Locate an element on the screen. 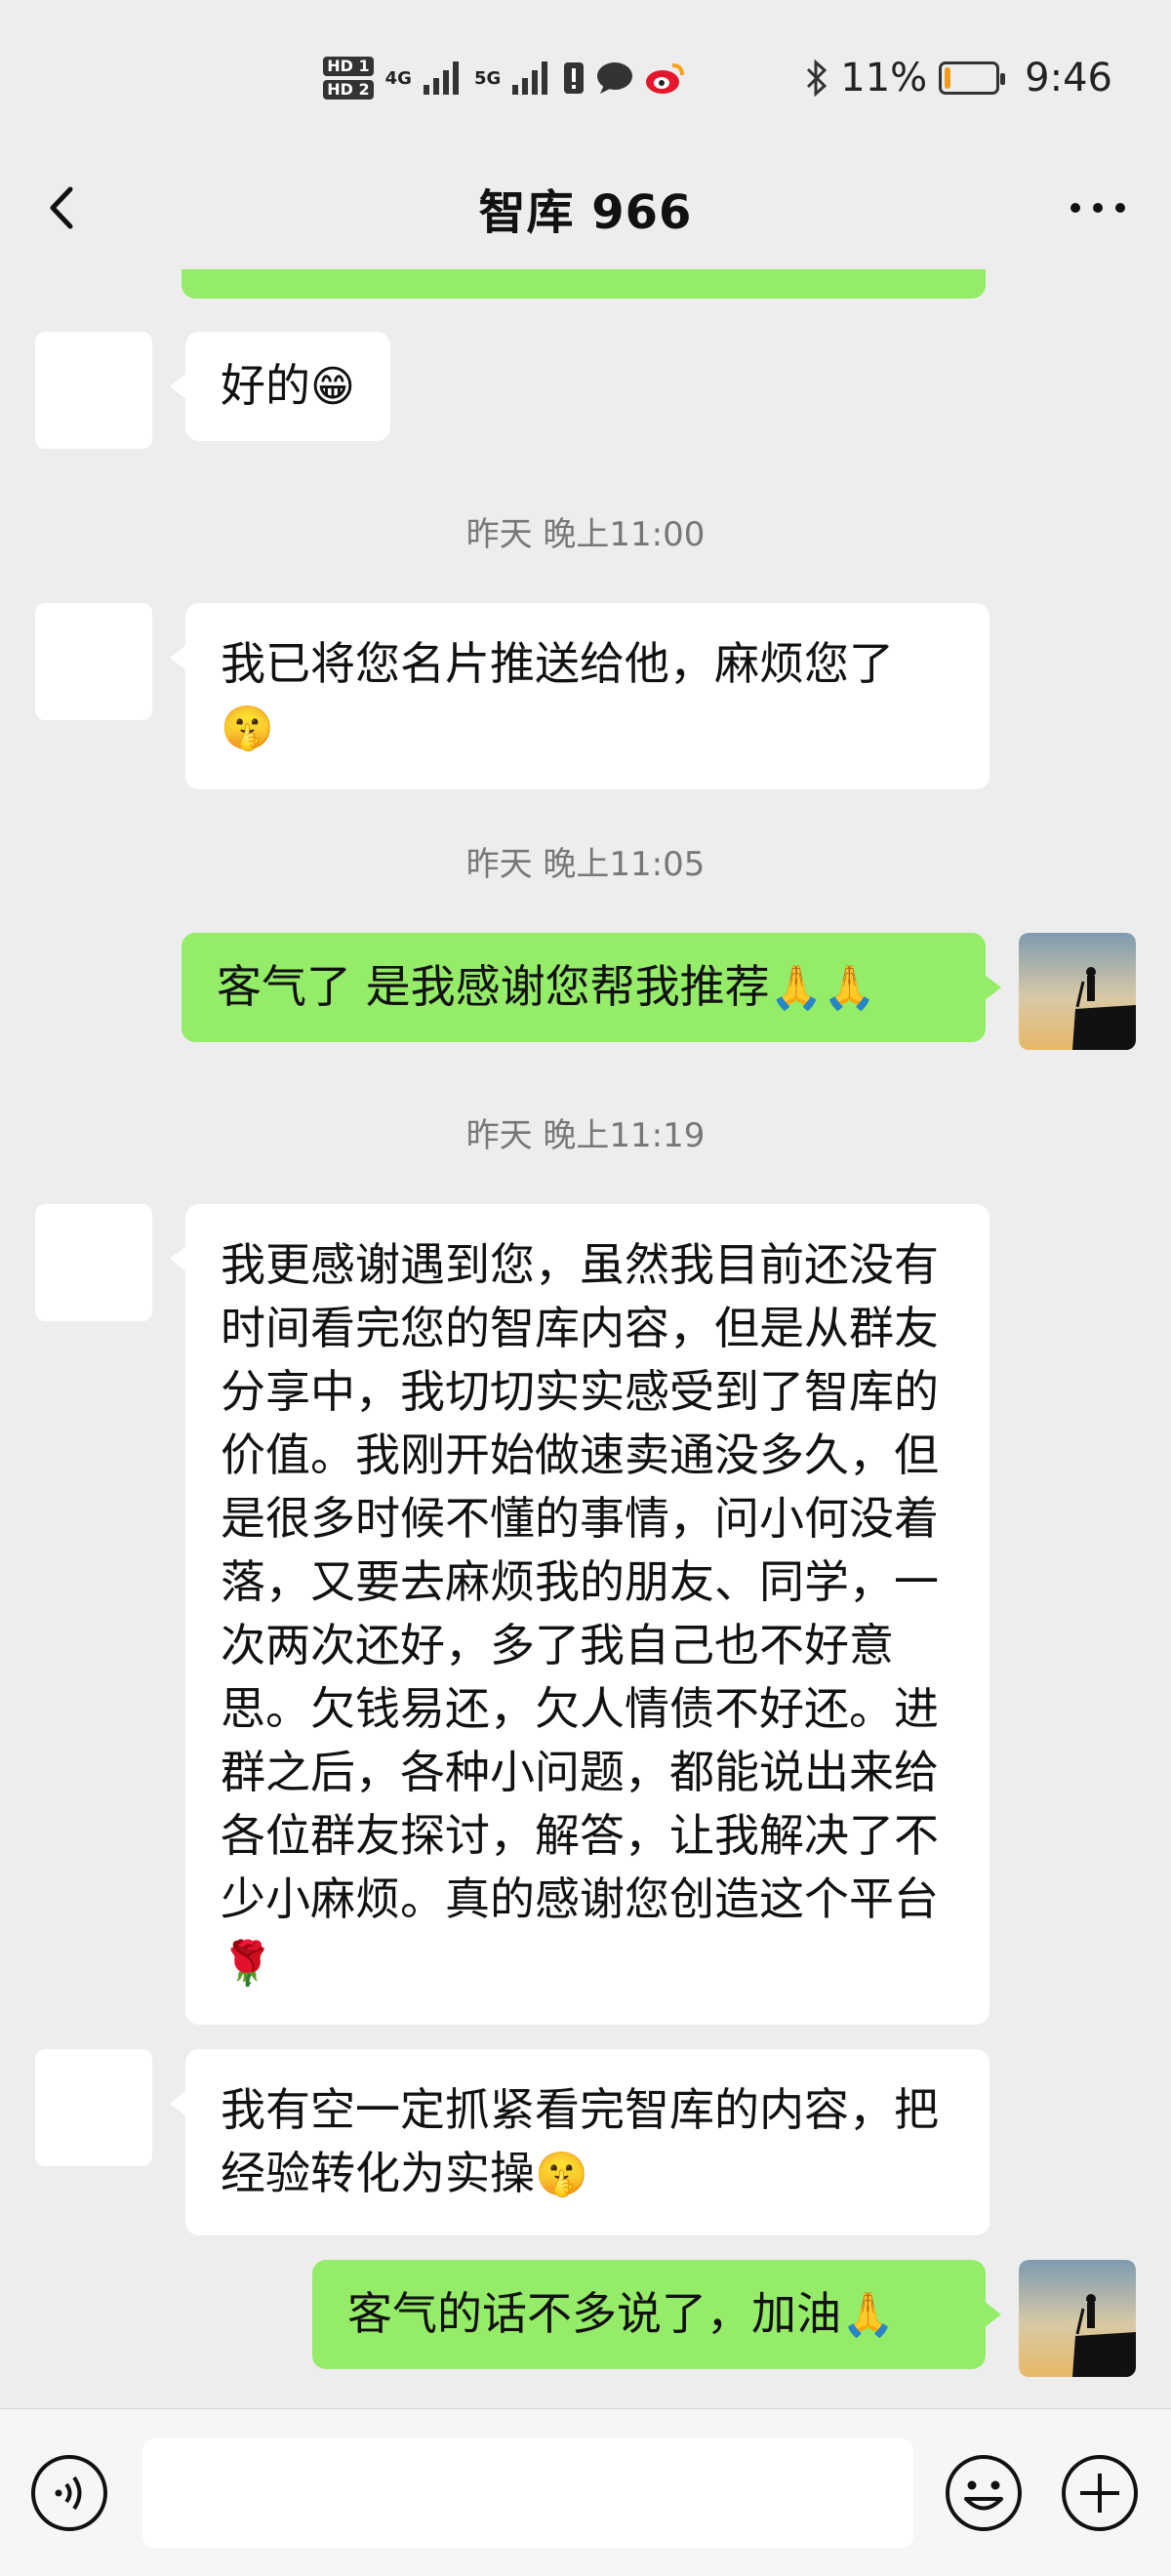 The image size is (1171, 2576). message-bubble-outgoing: 客气的话不多说了，加油🙏 is located at coordinates (656, 2314).